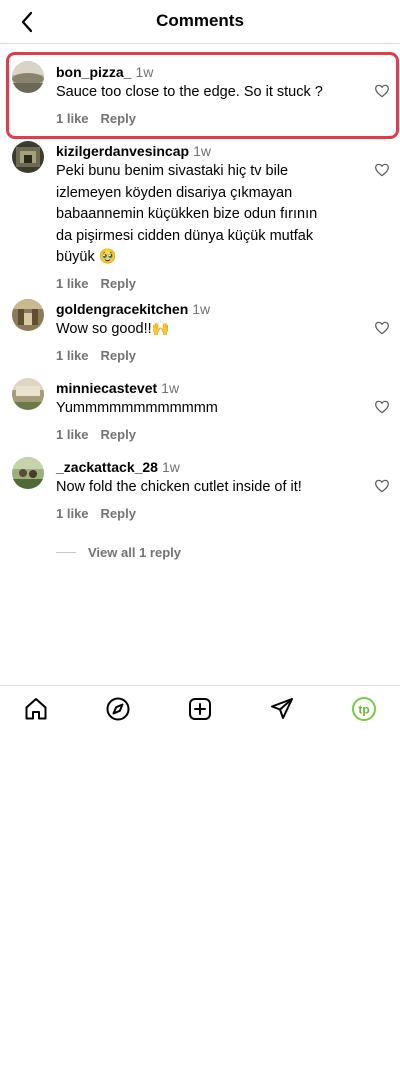 The width and height of the screenshot is (400, 1080). What do you see at coordinates (113, 329) in the screenshot?
I see `comment-text: Wow so good!!🙌` at bounding box center [113, 329].